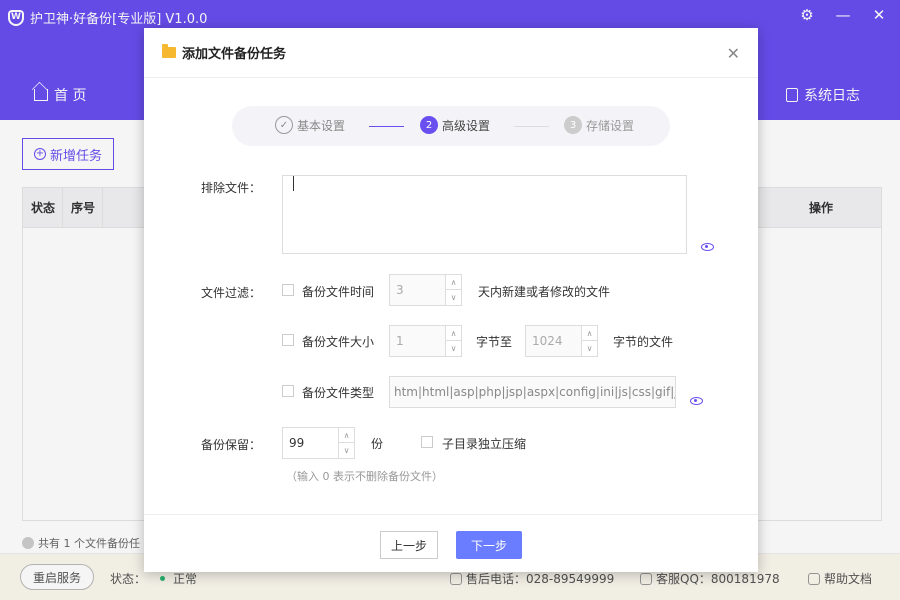 The height and width of the screenshot is (600, 900). I want to click on dialog-close-icon: ✕, so click(733, 53).